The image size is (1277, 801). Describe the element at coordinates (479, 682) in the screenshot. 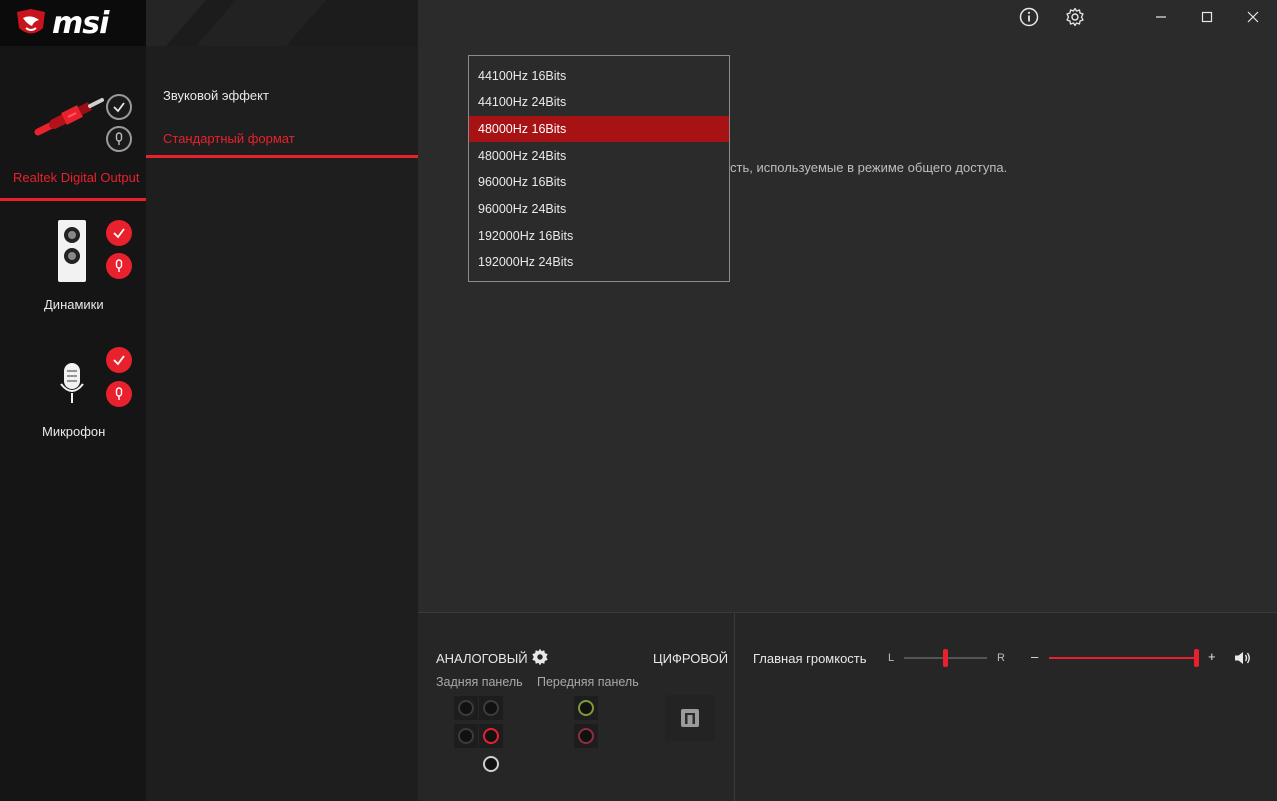

I see `rear-panel-label: Задняя панель` at that location.